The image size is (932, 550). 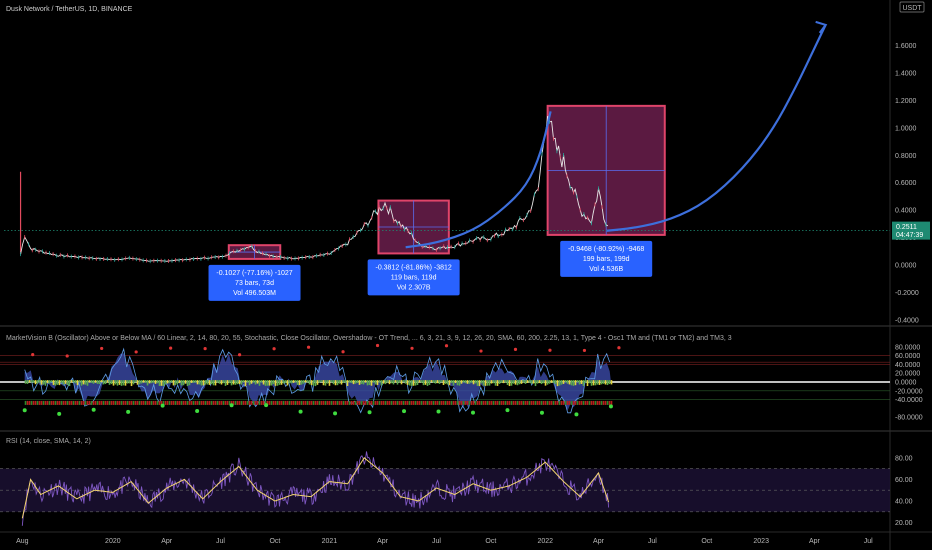 I want to click on time-tick-label: 2023, so click(x=761, y=541).